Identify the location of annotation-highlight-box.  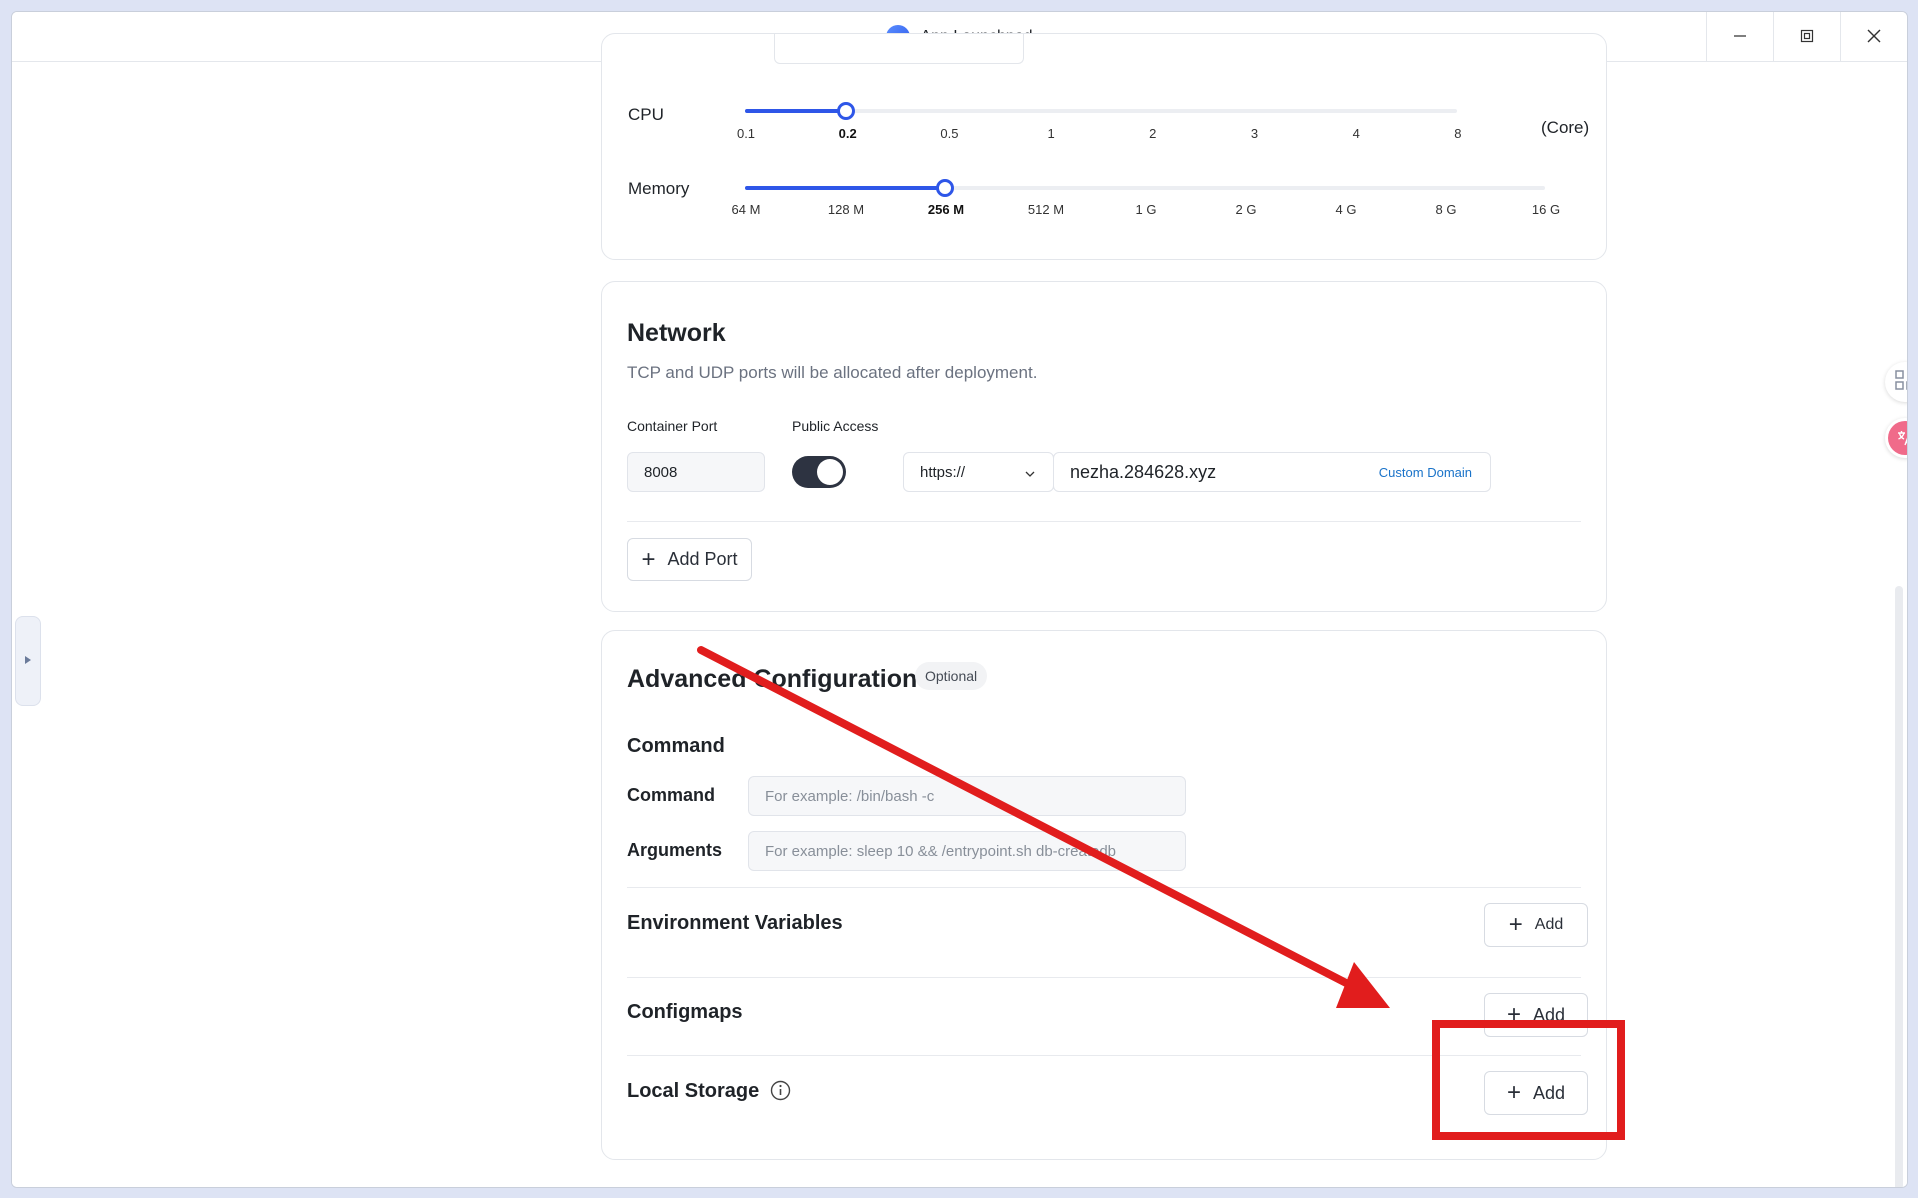
(1528, 1080).